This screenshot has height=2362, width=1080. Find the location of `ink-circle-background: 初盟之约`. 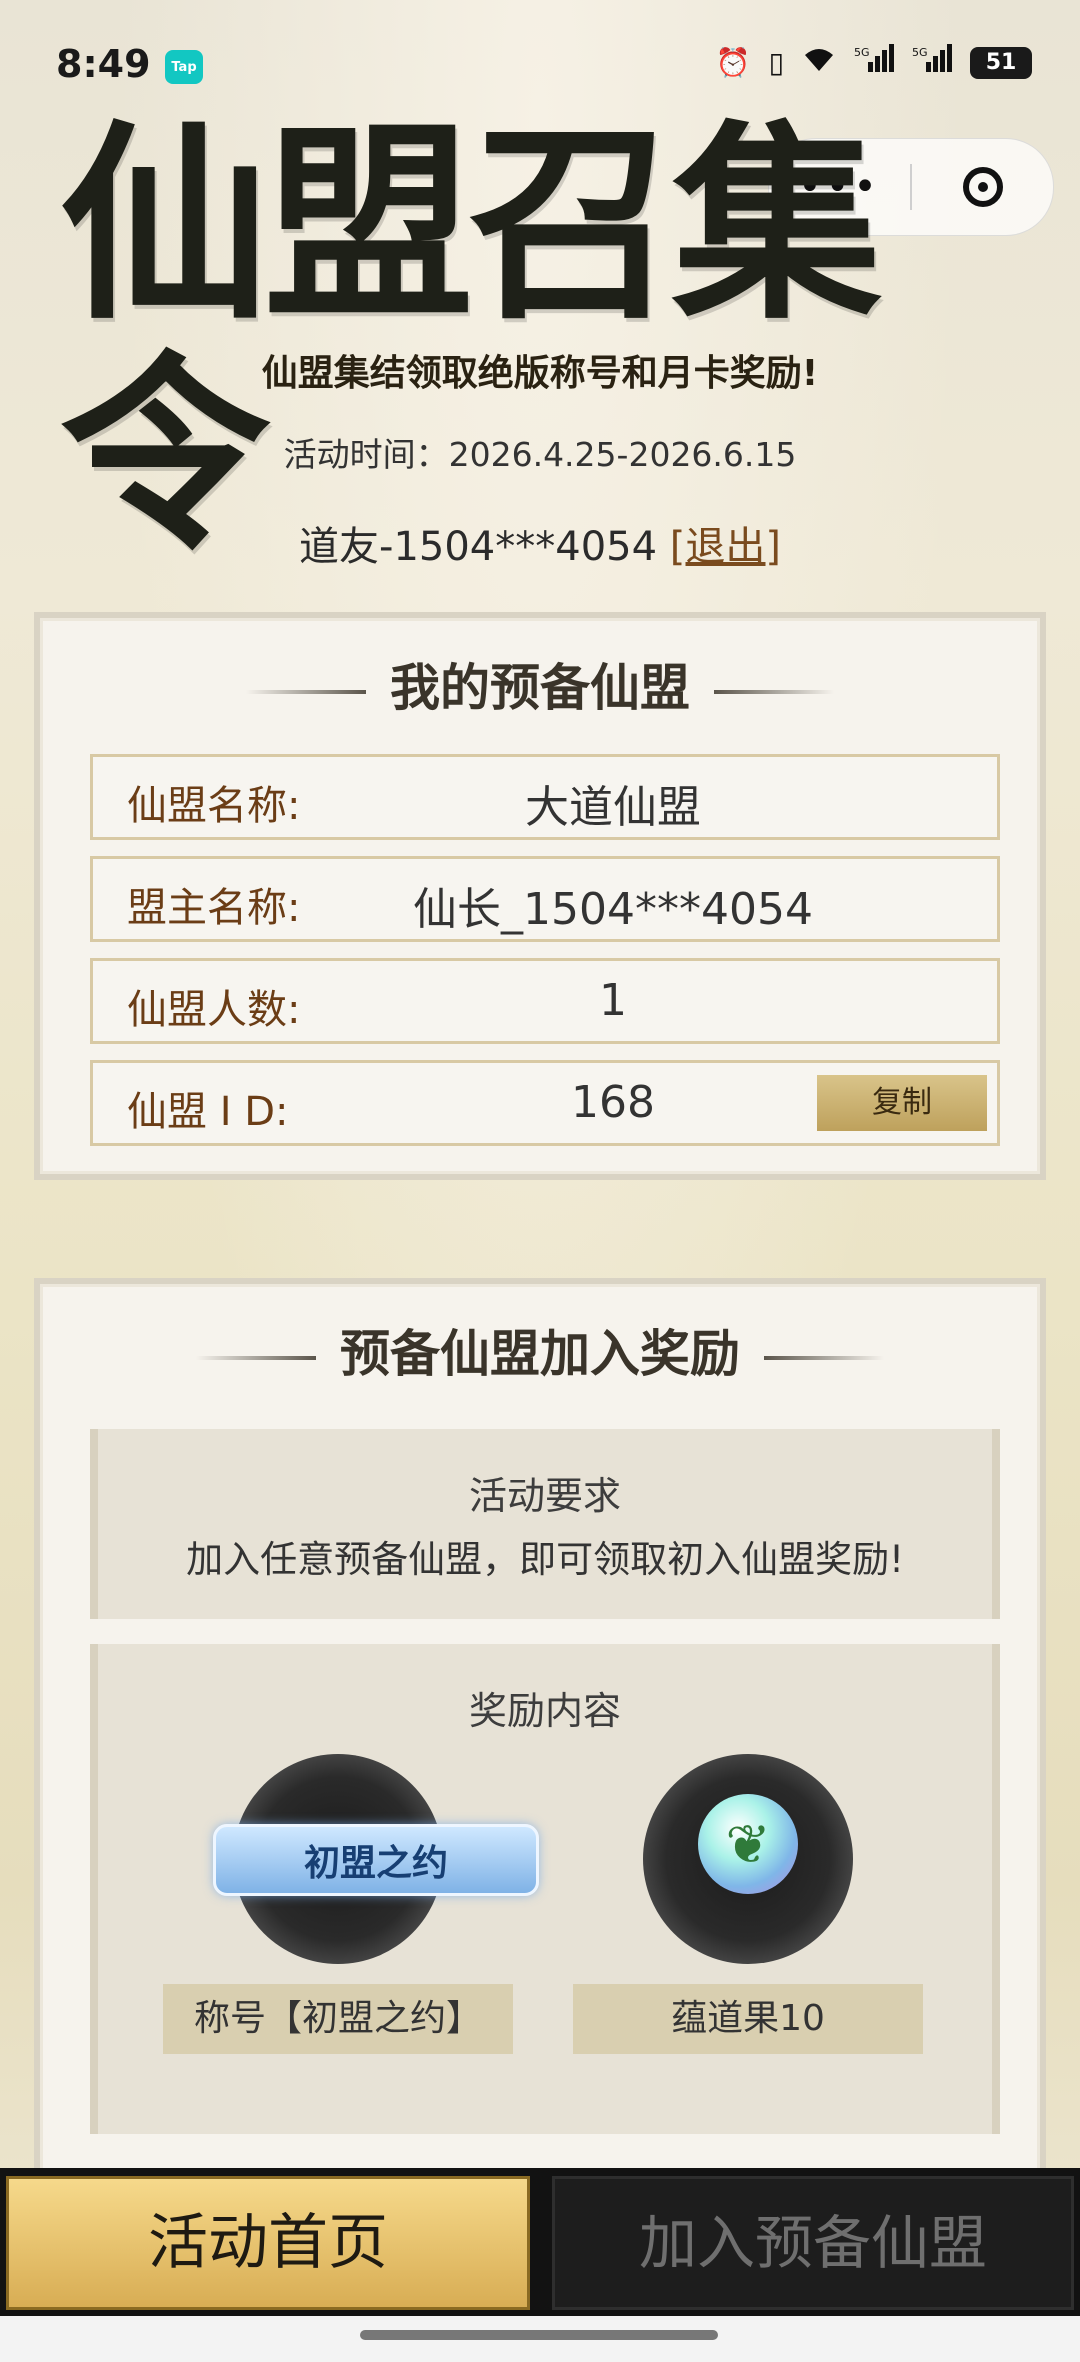

ink-circle-background: 初盟之约 is located at coordinates (376, 1859).